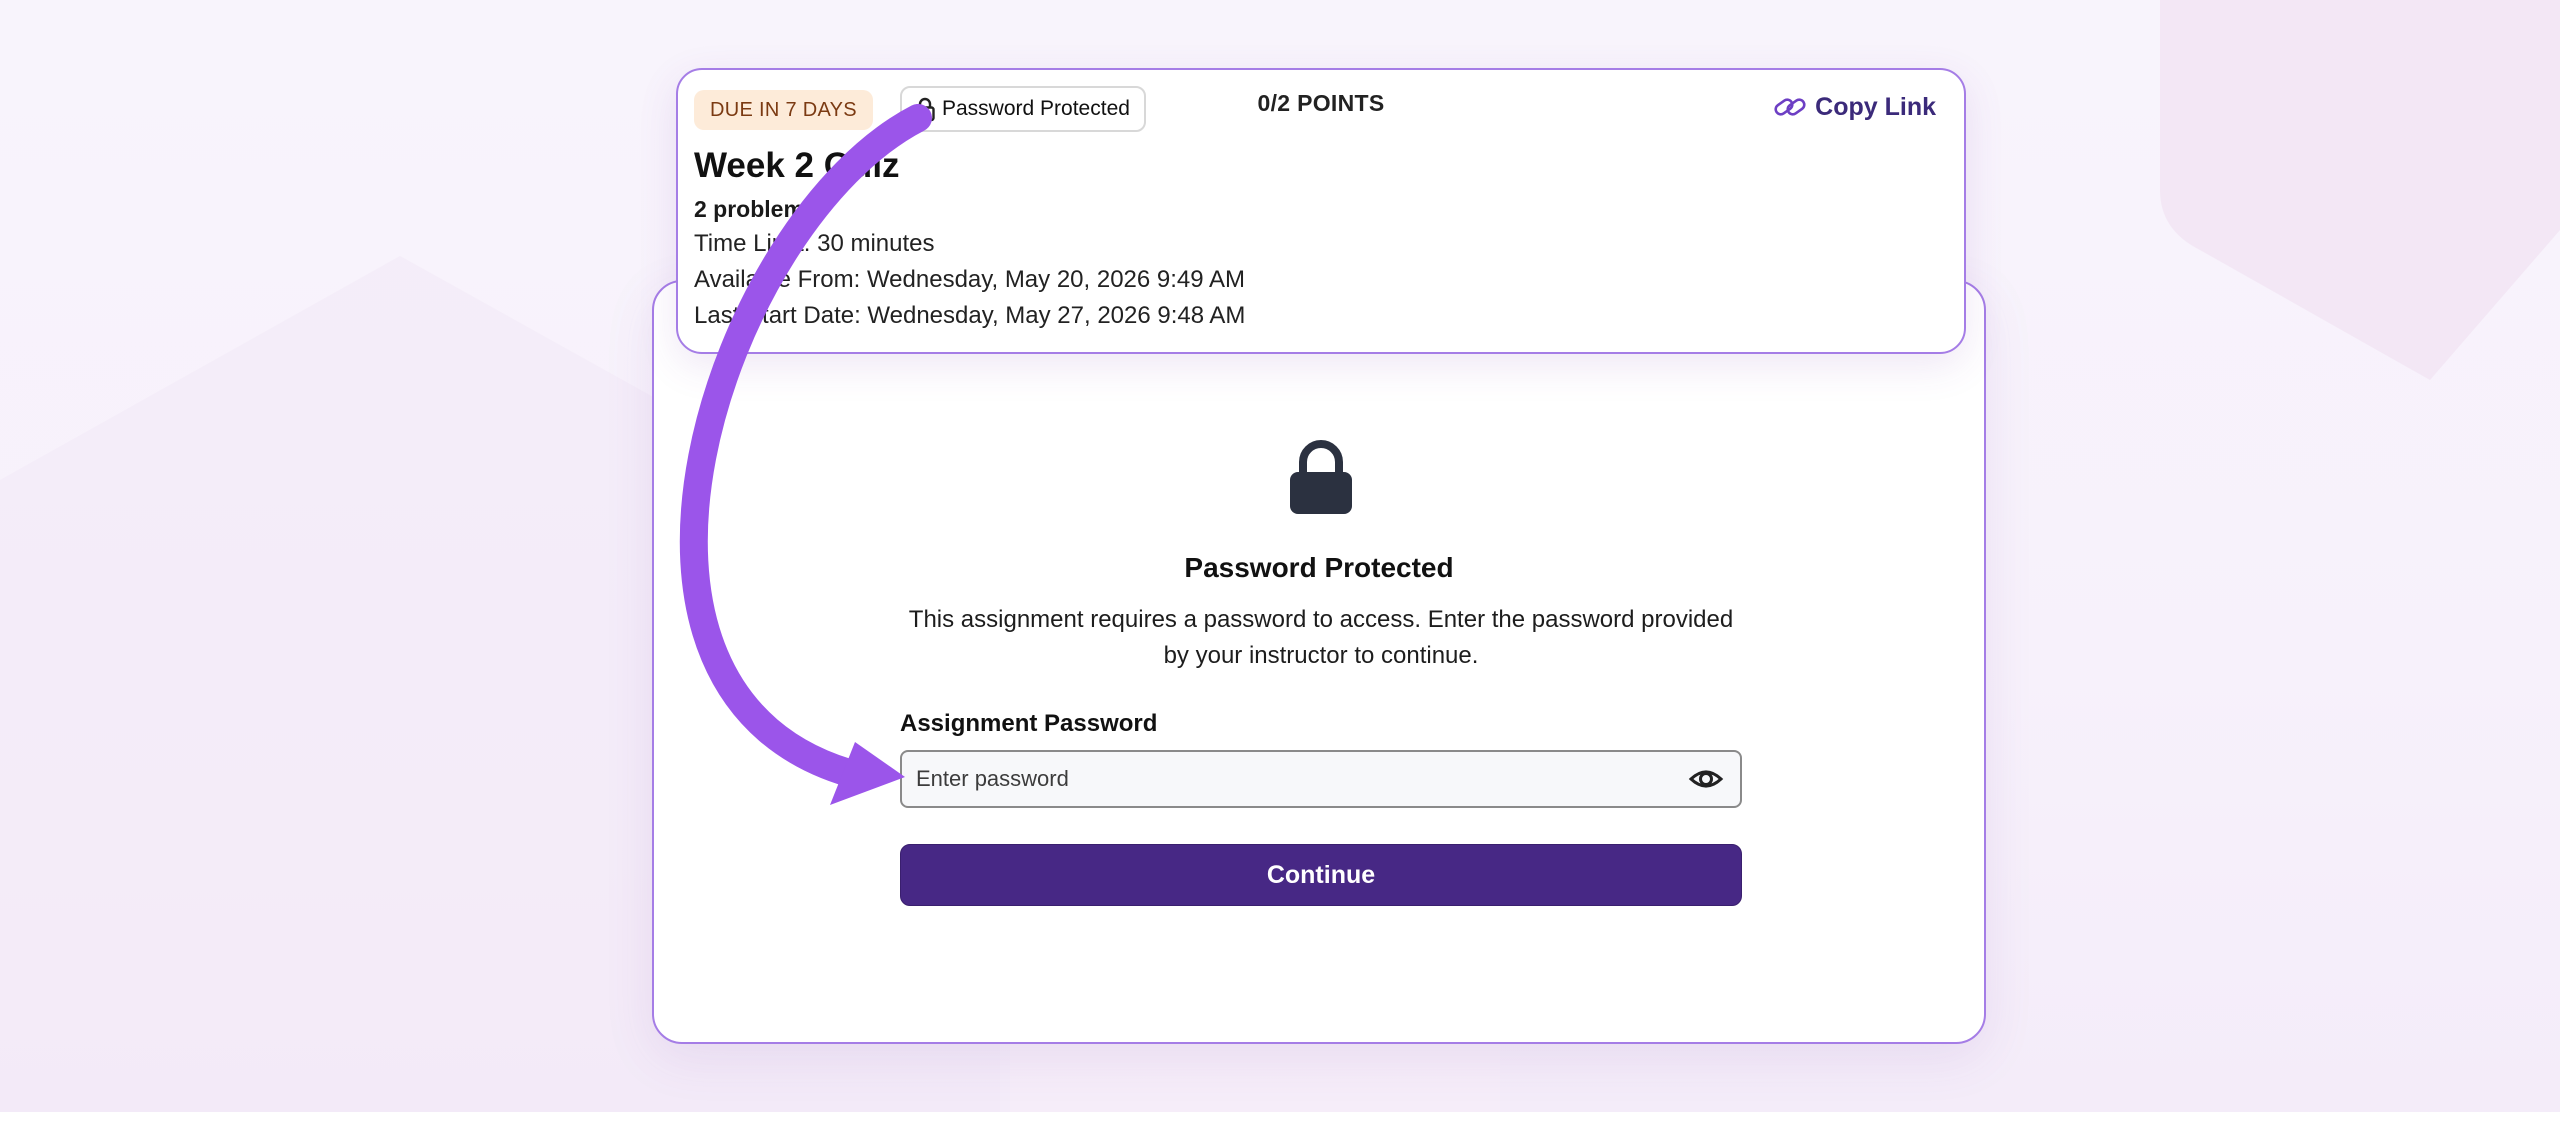 Image resolution: width=2560 pixels, height=1144 pixels. What do you see at coordinates (1321, 103) in the screenshot?
I see `points-summary: 0/2 POINTS` at bounding box center [1321, 103].